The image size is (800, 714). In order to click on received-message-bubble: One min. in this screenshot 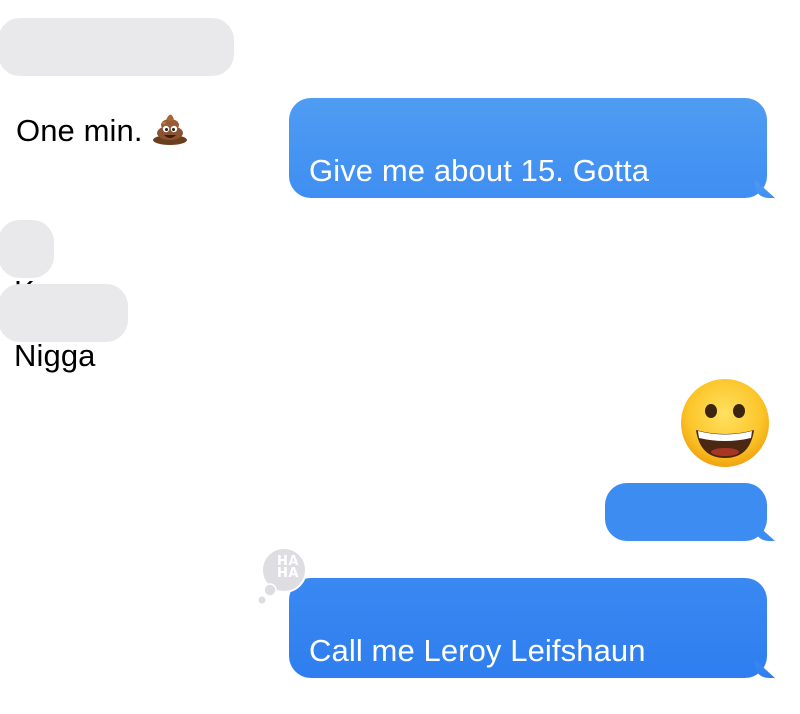, I will do `click(117, 83)`.